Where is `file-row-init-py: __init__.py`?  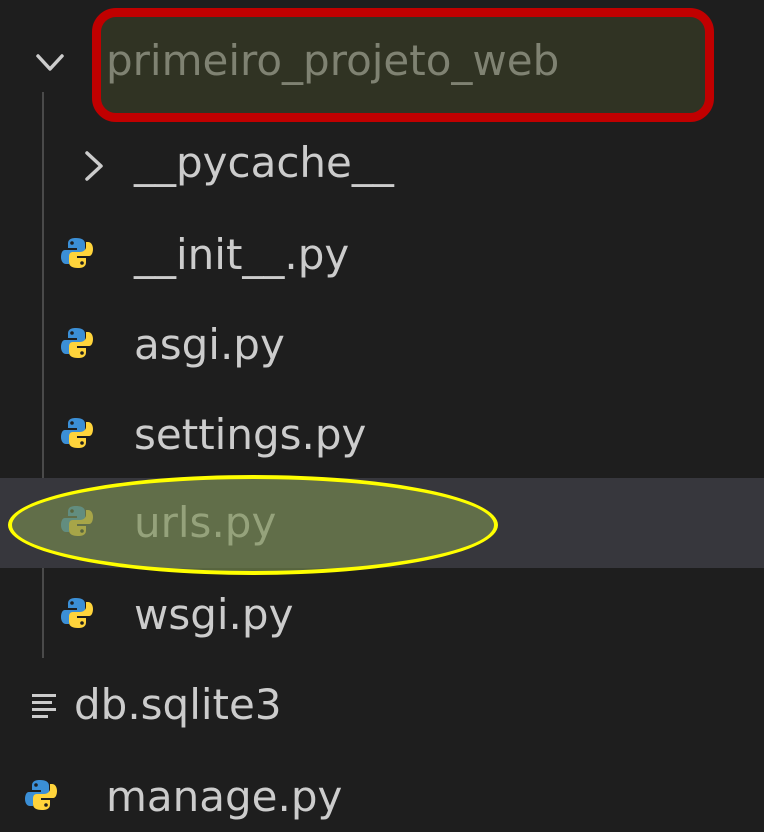
file-row-init-py: __init__.py is located at coordinates (382, 255).